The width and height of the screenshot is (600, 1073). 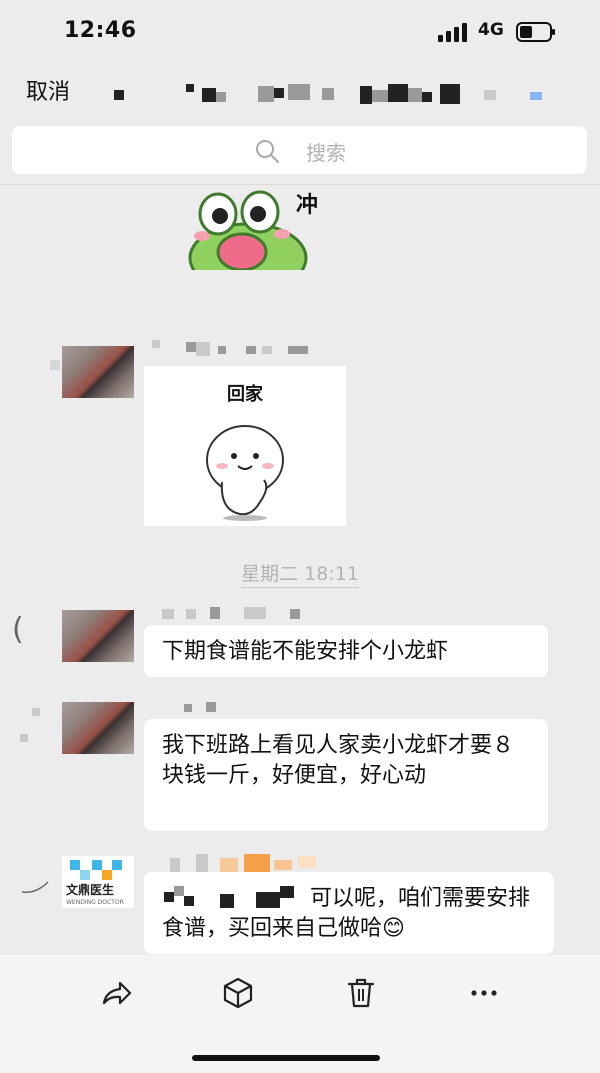 I want to click on search-placeholder: 搜索, so click(x=326, y=153).